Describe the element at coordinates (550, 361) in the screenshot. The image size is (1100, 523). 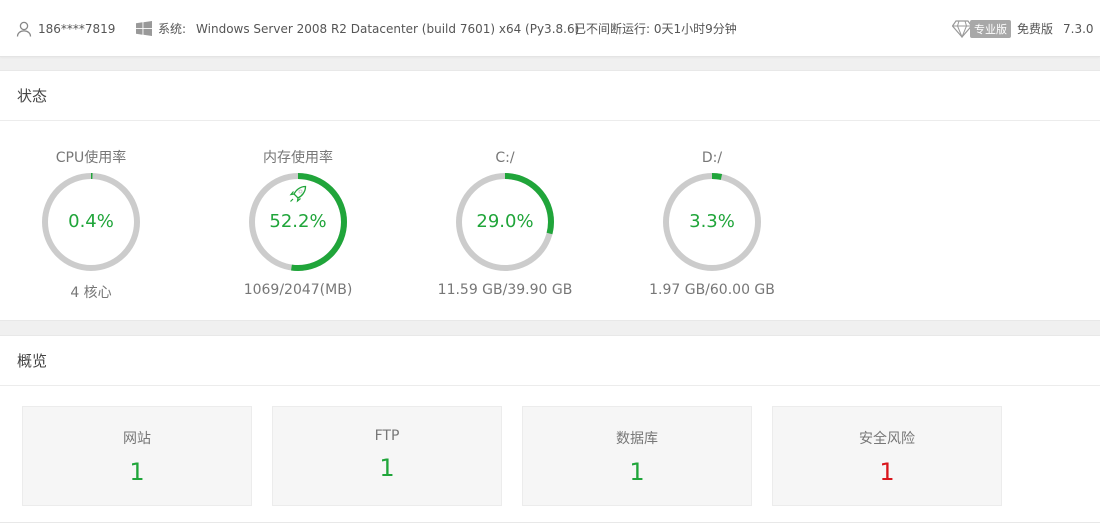
I see `overview-title: 概览` at that location.